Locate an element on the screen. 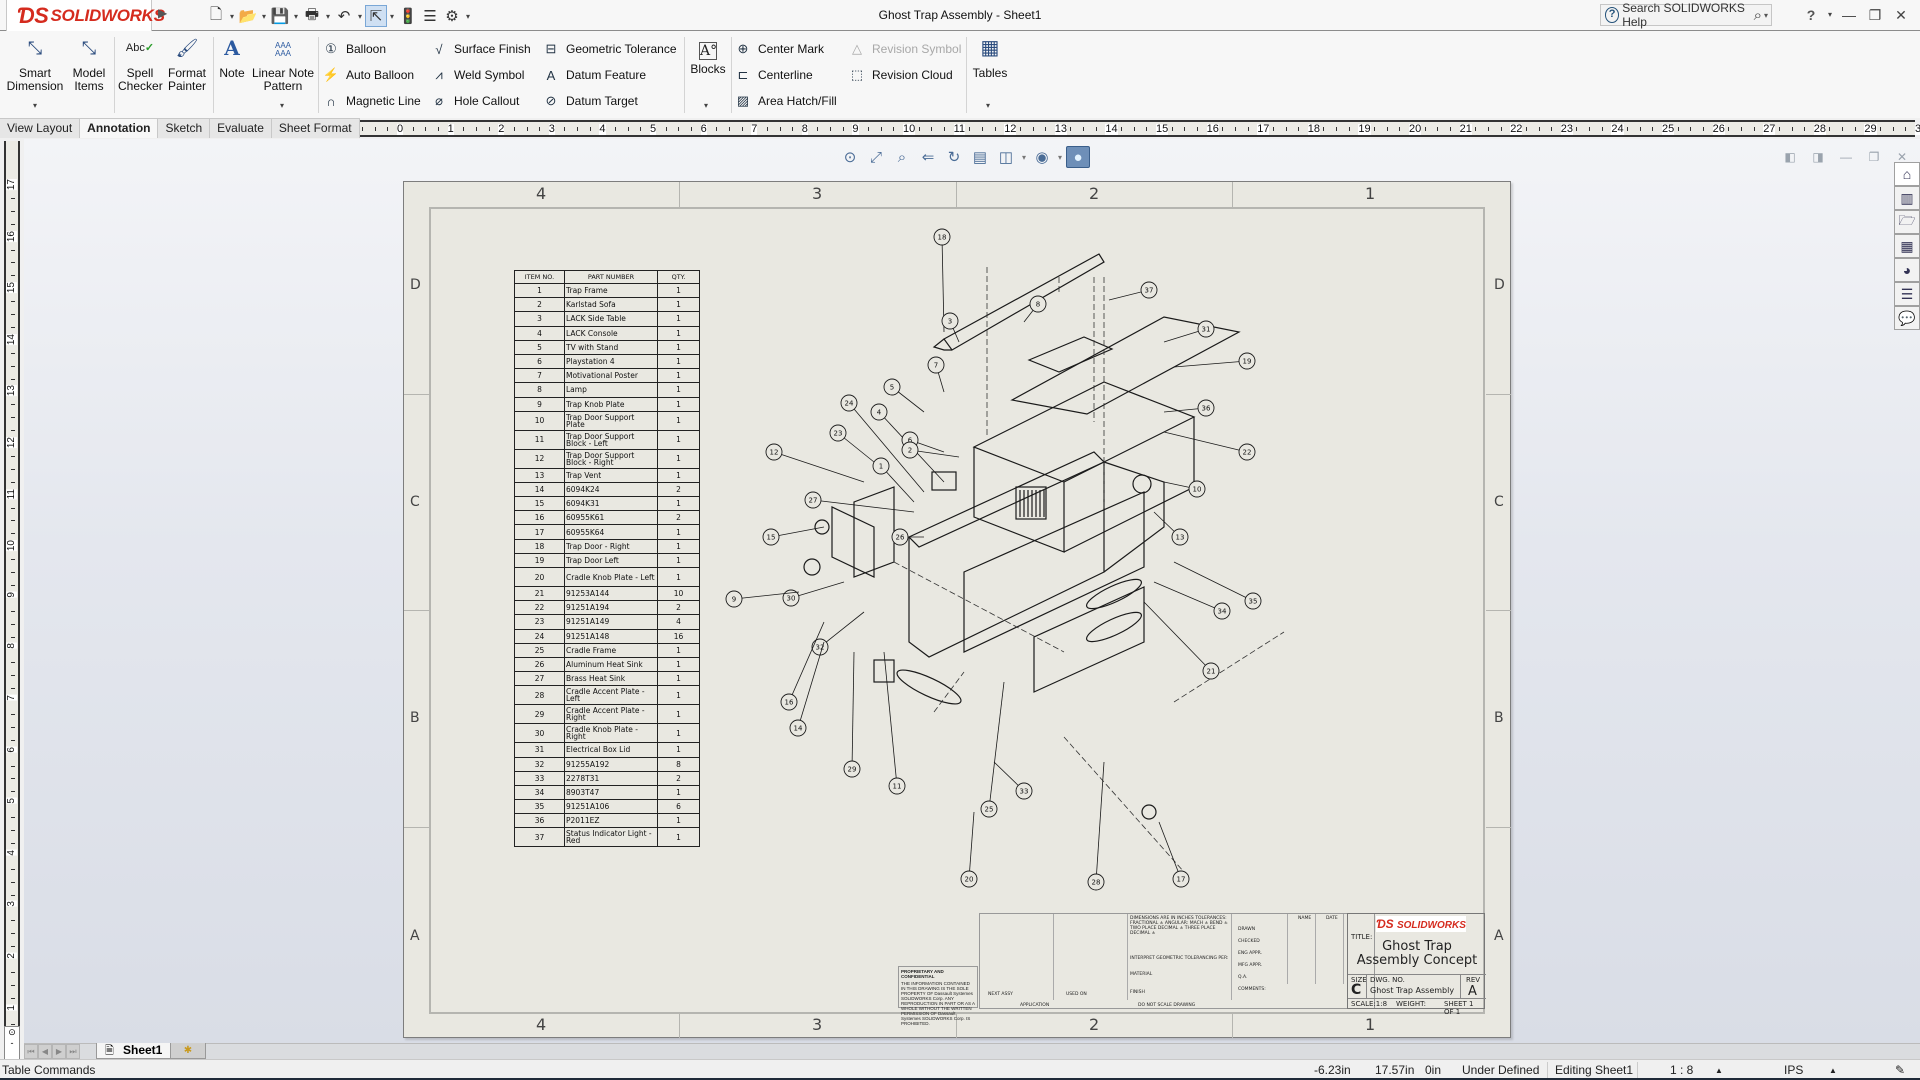 This screenshot has width=1920, height=1080. customize-status-icon: ✎ is located at coordinates (1900, 1070).